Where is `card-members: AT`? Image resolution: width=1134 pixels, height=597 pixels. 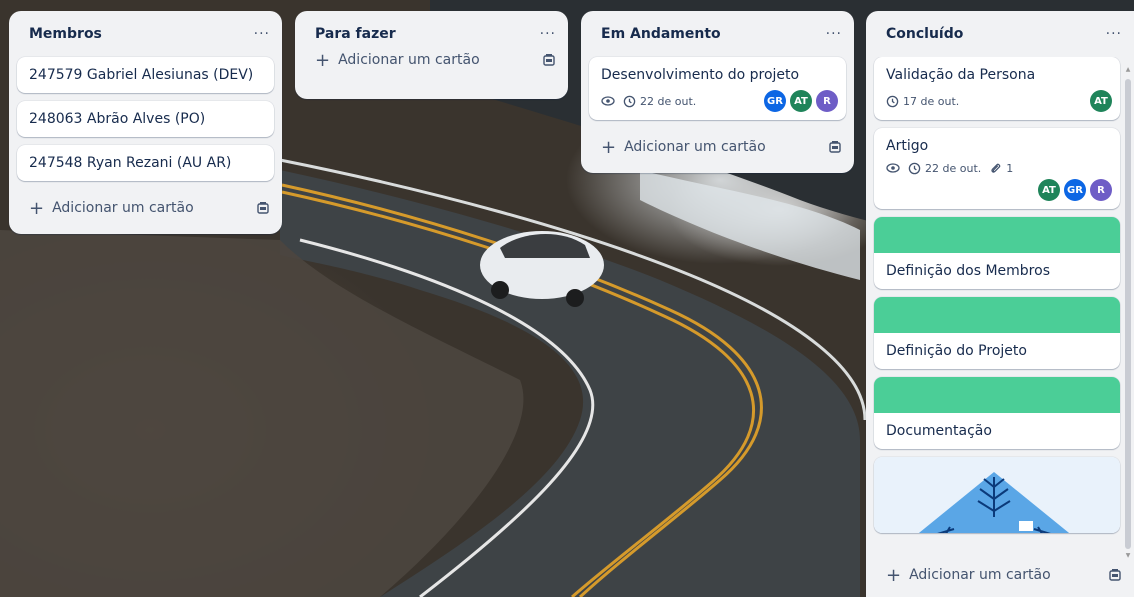 card-members: AT is located at coordinates (1101, 101).